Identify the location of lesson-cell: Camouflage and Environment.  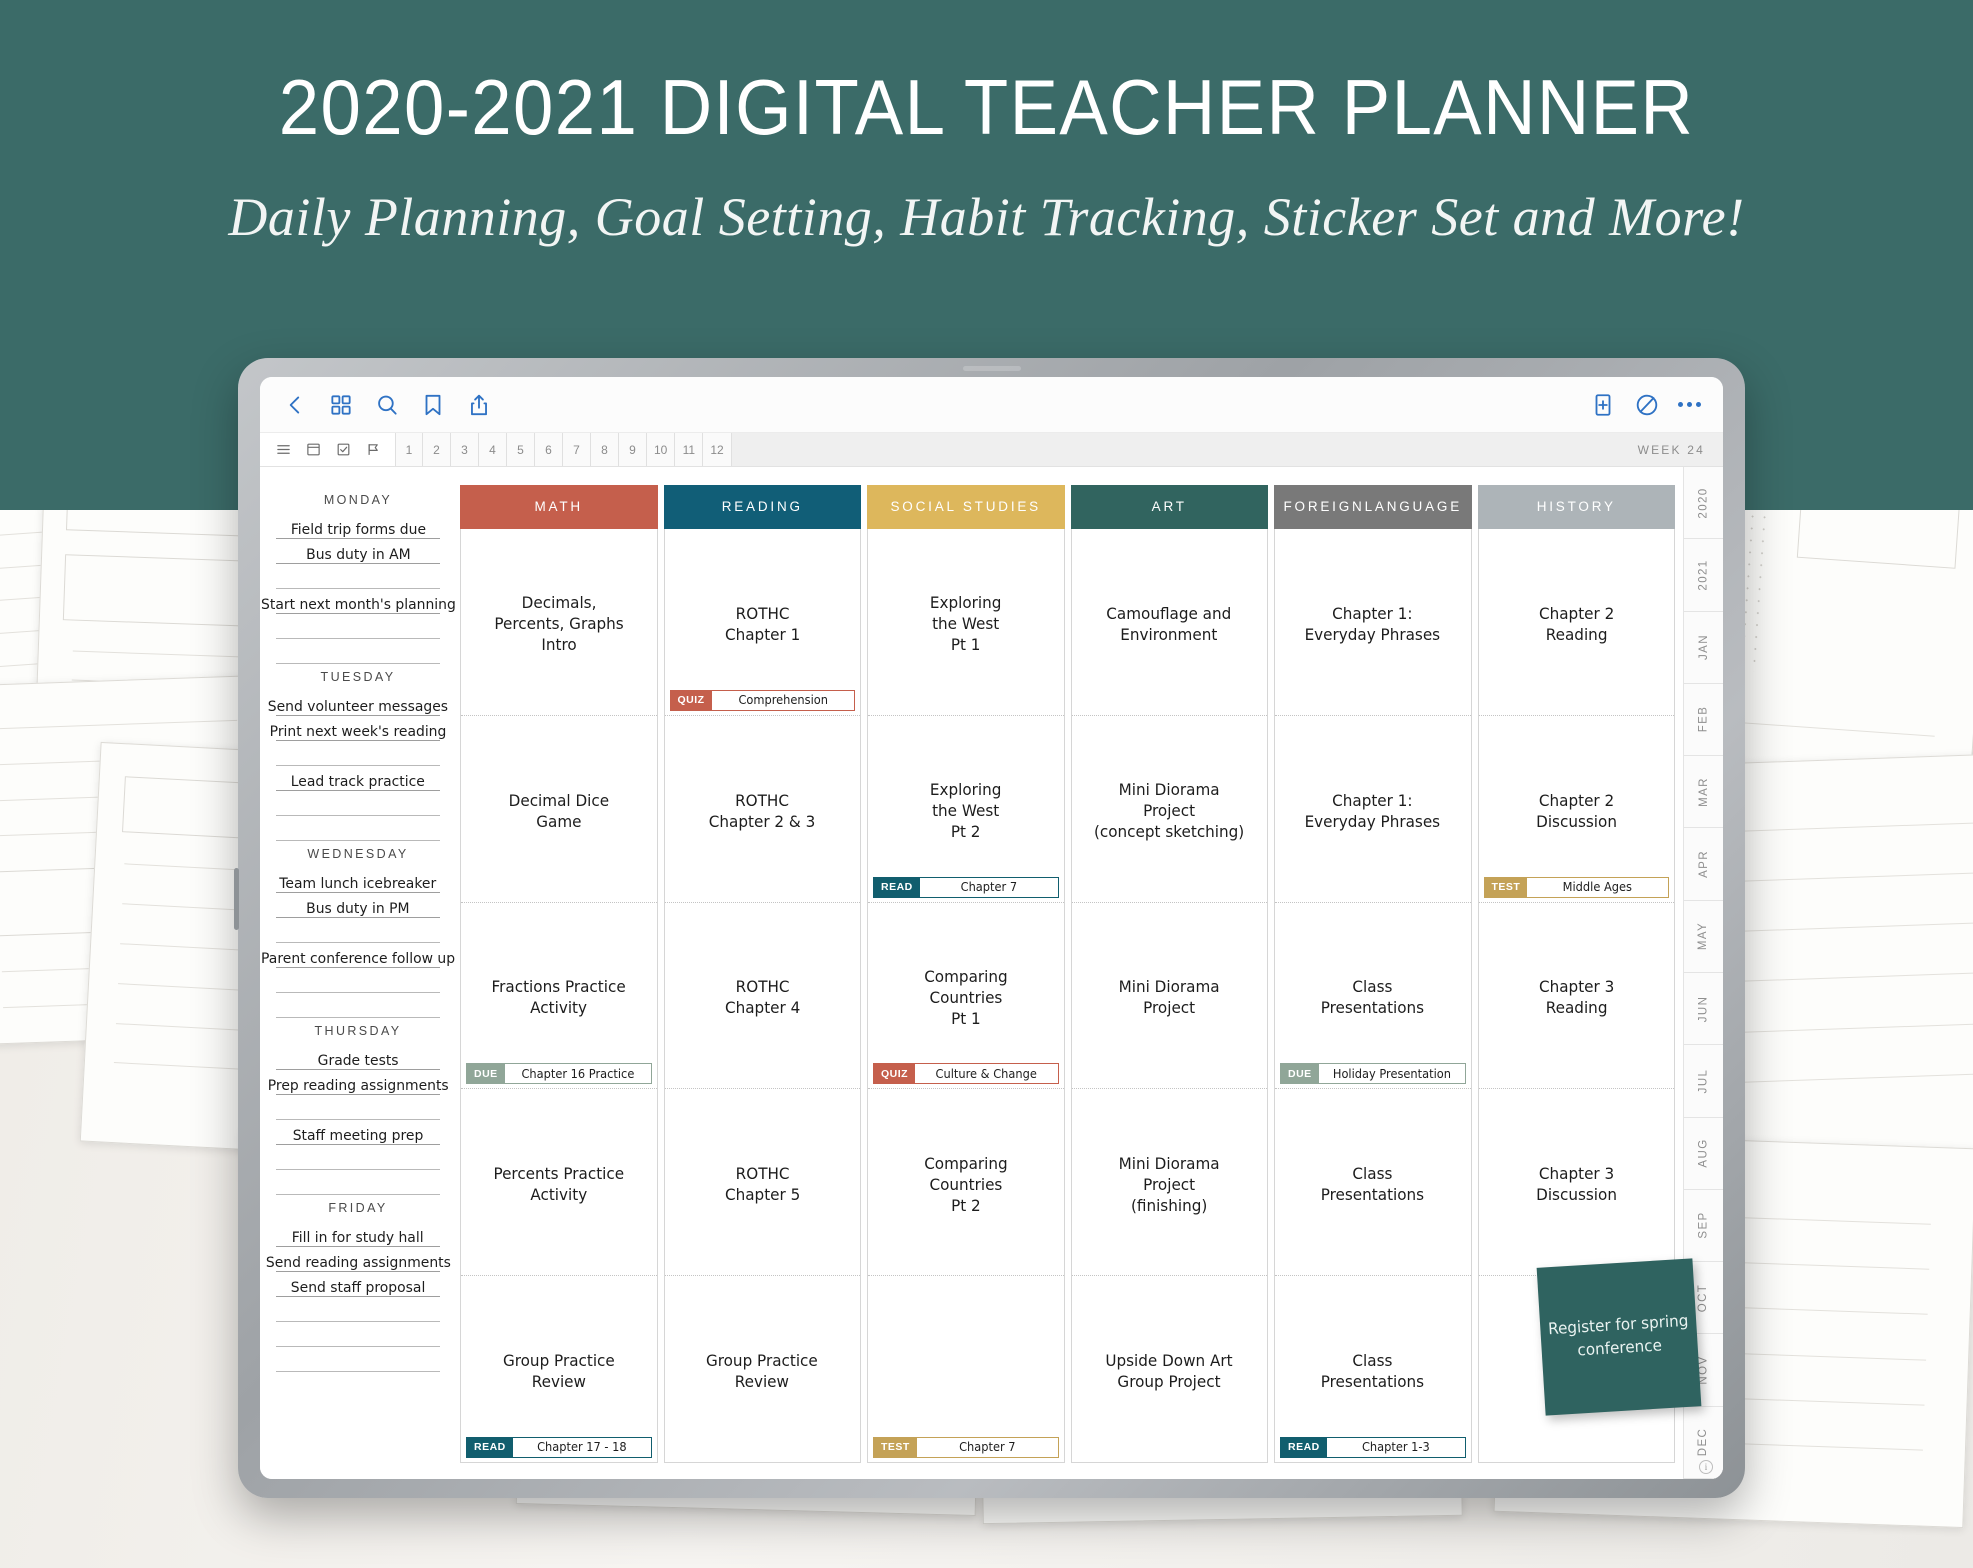
(1169, 622).